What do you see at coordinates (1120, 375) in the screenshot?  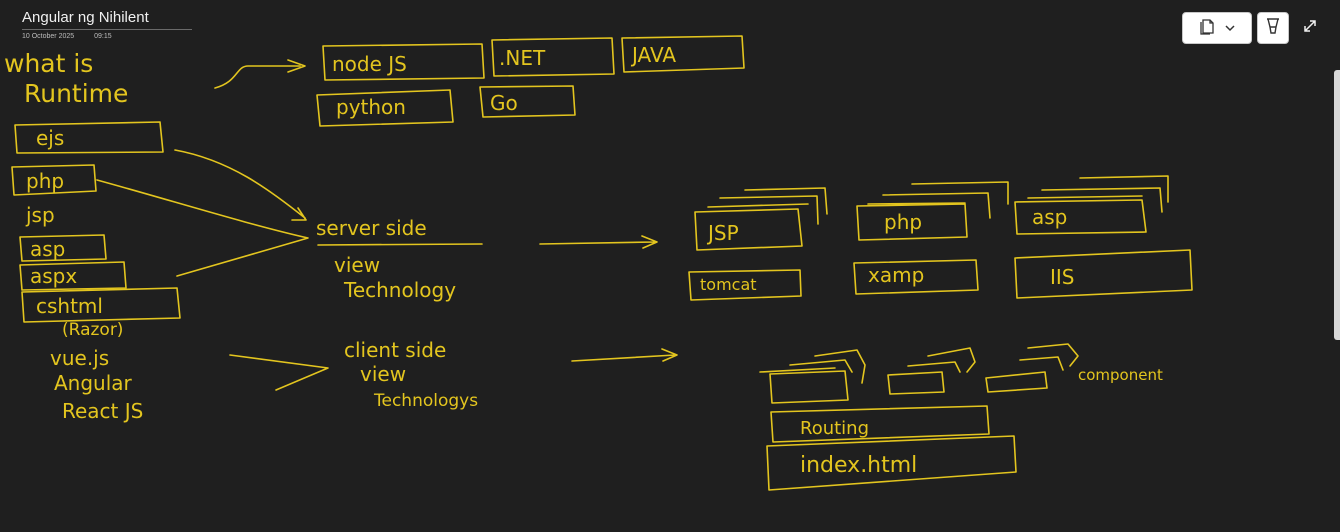 I see `ink-component: component` at bounding box center [1120, 375].